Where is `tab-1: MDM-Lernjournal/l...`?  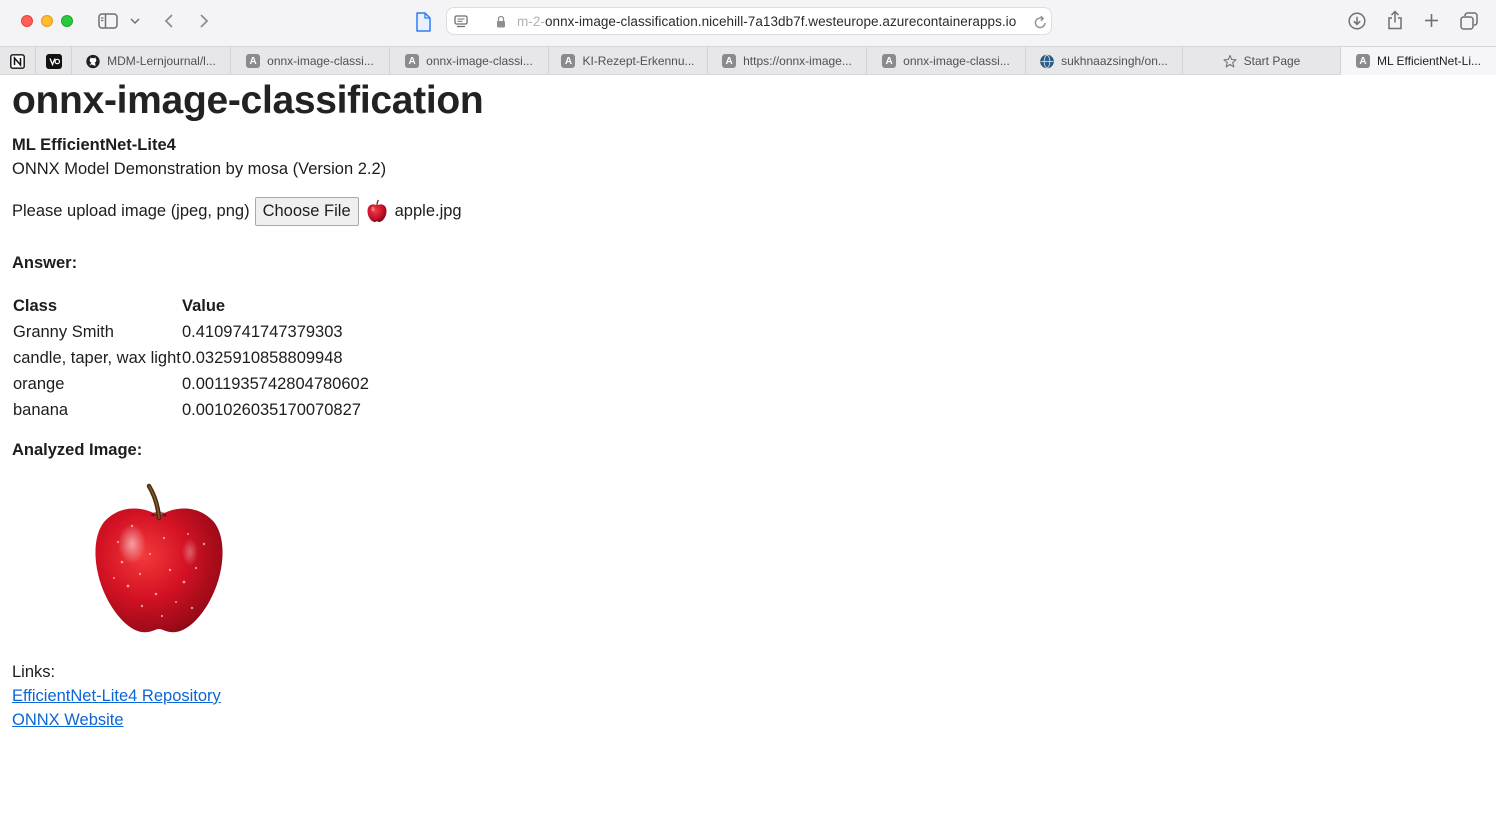
tab-1: MDM-Lernjournal/l... is located at coordinates (151, 61).